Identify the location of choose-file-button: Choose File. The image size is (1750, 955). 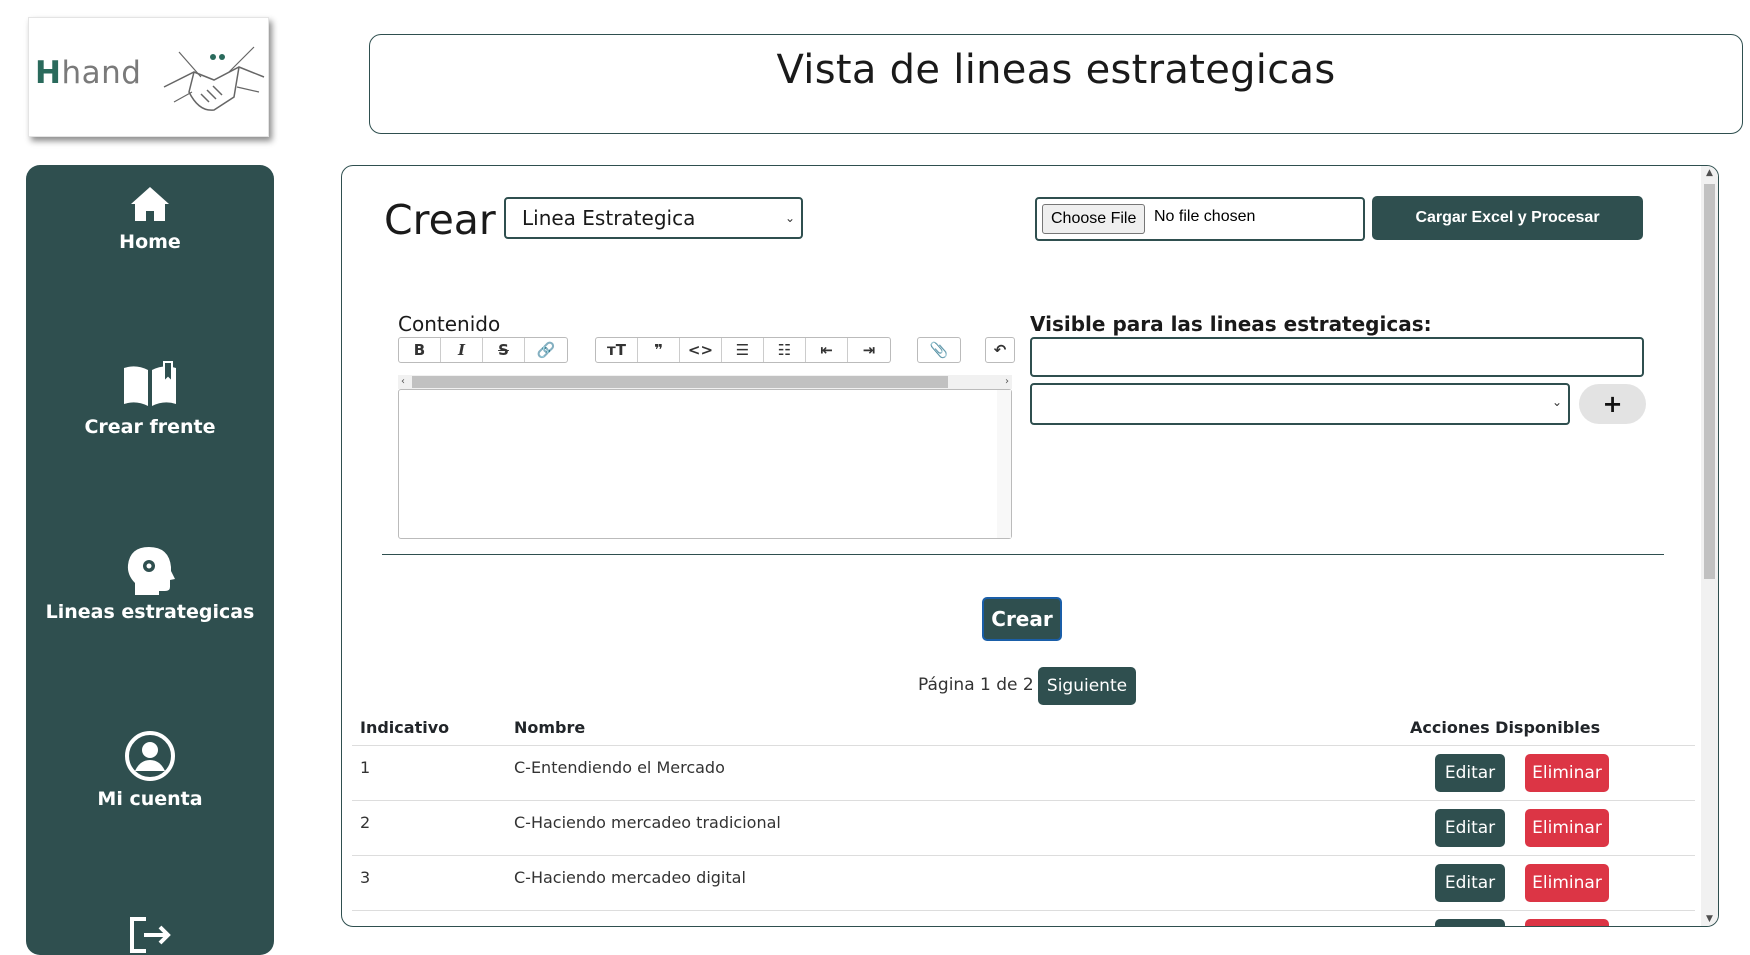
(1094, 219).